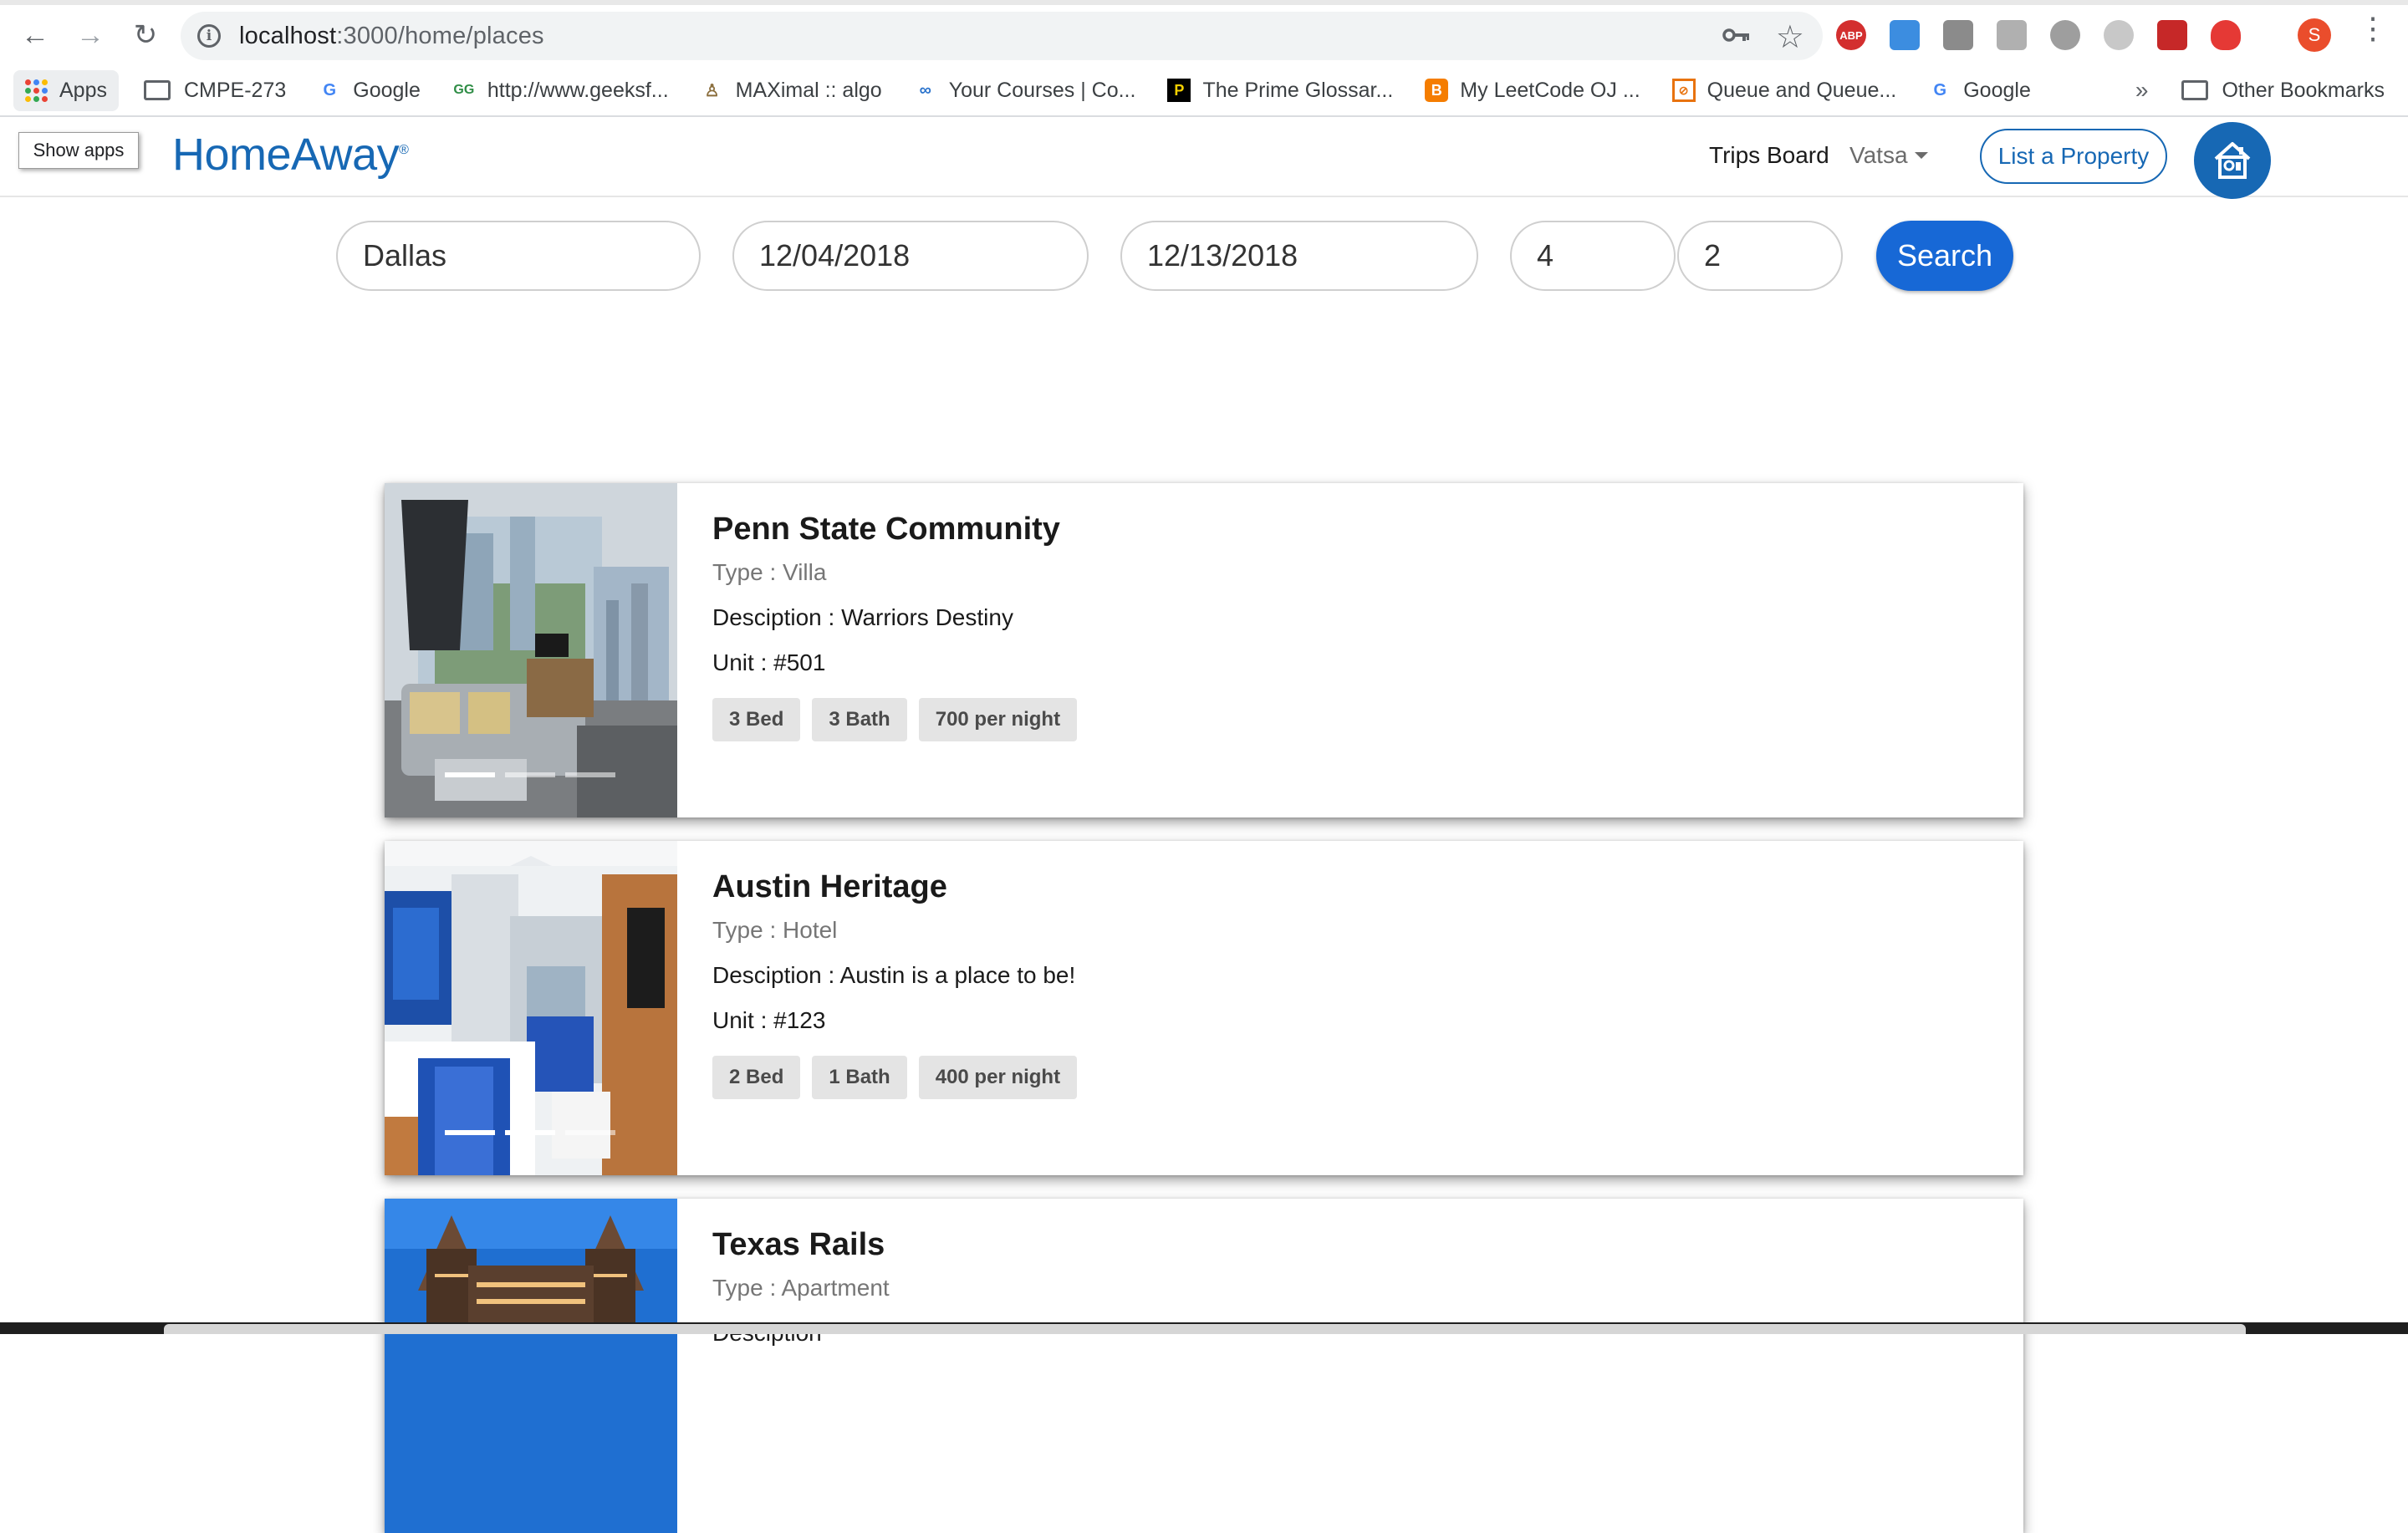  I want to click on listing-type: Type : Villa, so click(770, 572).